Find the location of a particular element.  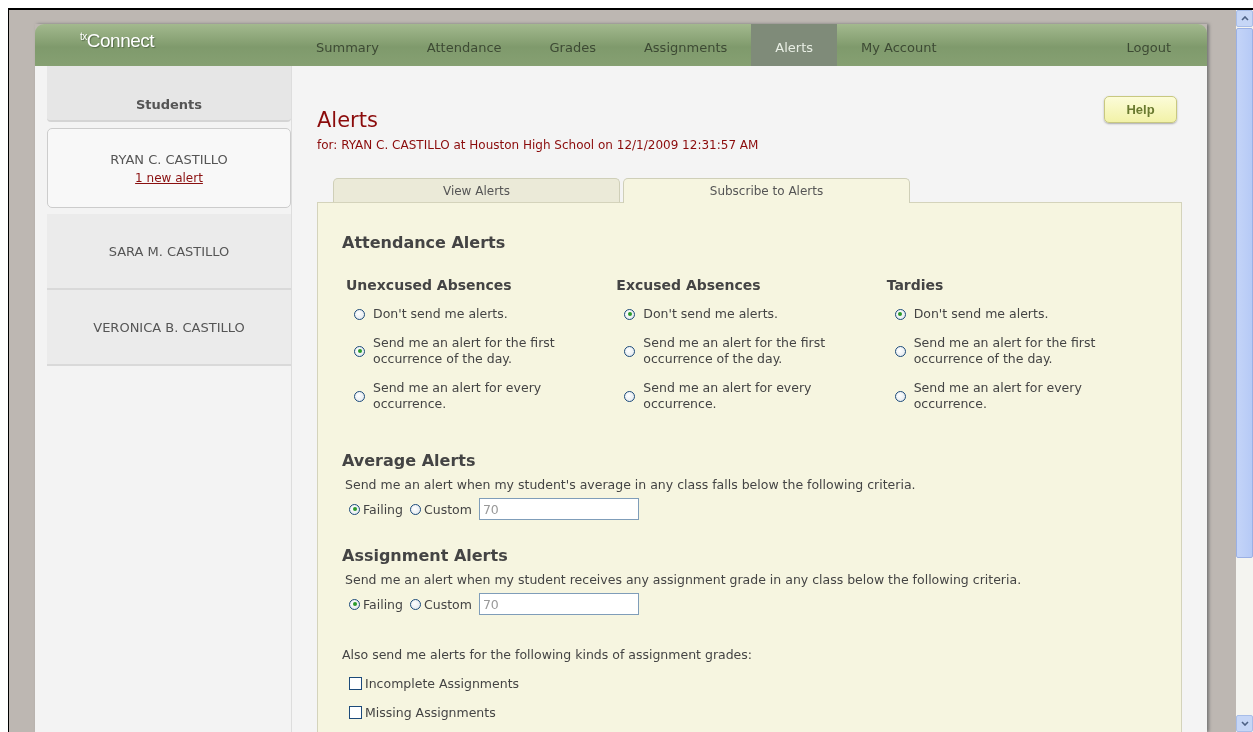

nav-tab: Attendance is located at coordinates (464, 45).